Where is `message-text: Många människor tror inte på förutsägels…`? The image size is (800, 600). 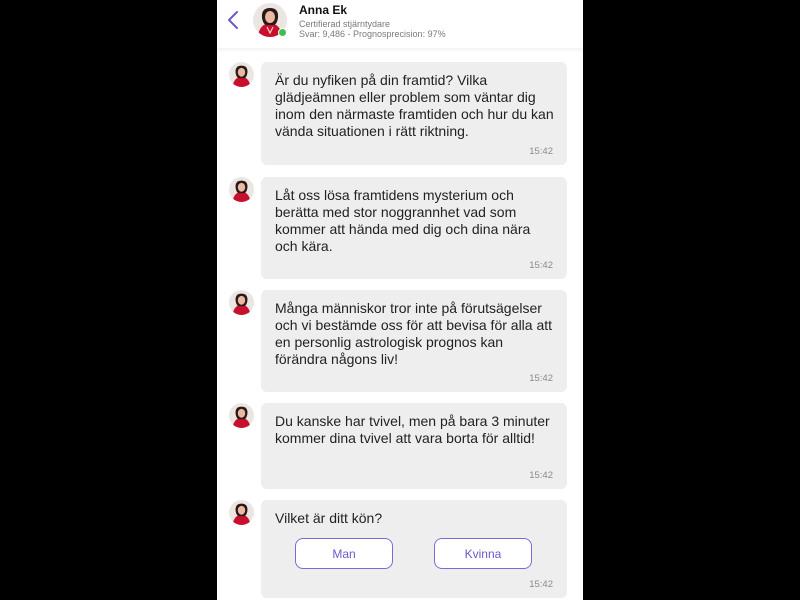 message-text: Många människor tror inte på förutsägels… is located at coordinates (414, 333).